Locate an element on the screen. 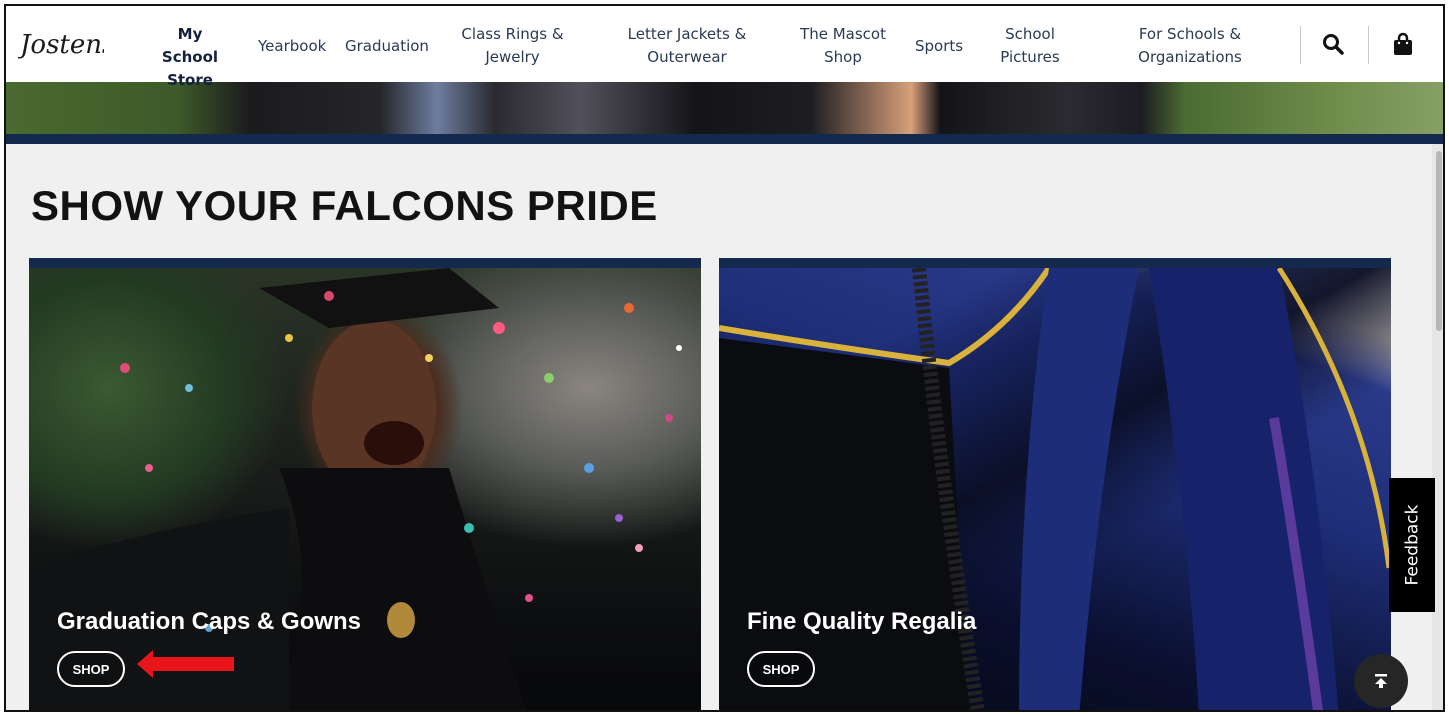  hero-divider-bar is located at coordinates (724, 139).